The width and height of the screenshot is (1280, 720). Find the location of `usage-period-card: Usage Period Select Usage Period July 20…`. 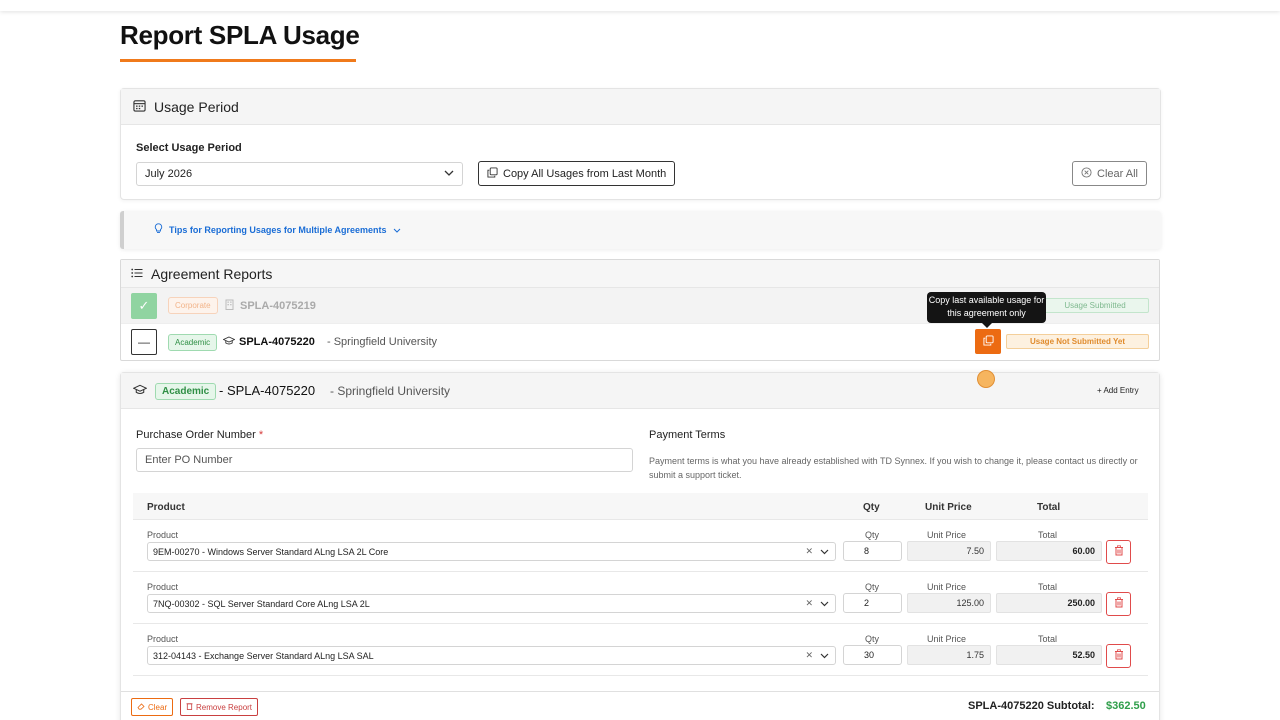

usage-period-card: Usage Period Select Usage Period July 20… is located at coordinates (640, 144).